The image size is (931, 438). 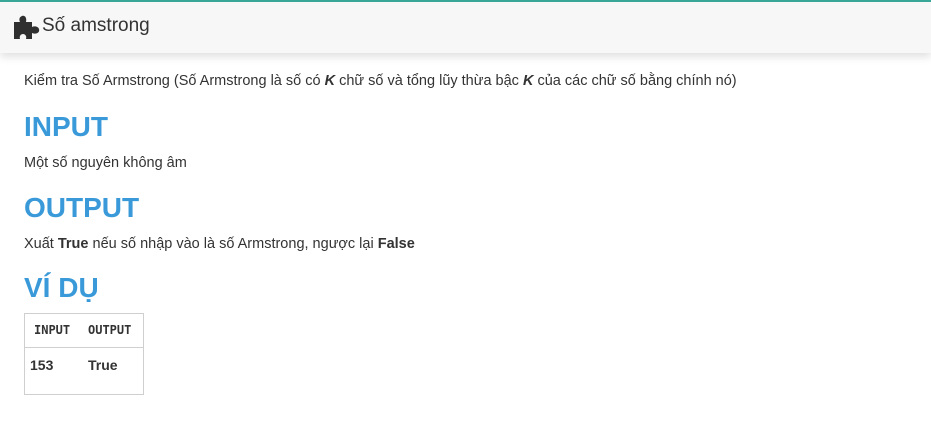 I want to click on example-output-value: True, so click(x=103, y=365).